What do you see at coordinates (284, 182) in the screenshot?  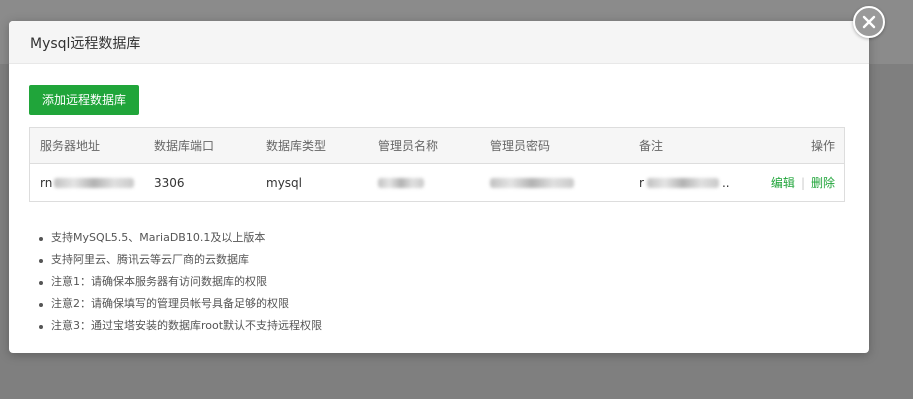 I see `cell-db-type: mysql` at bounding box center [284, 182].